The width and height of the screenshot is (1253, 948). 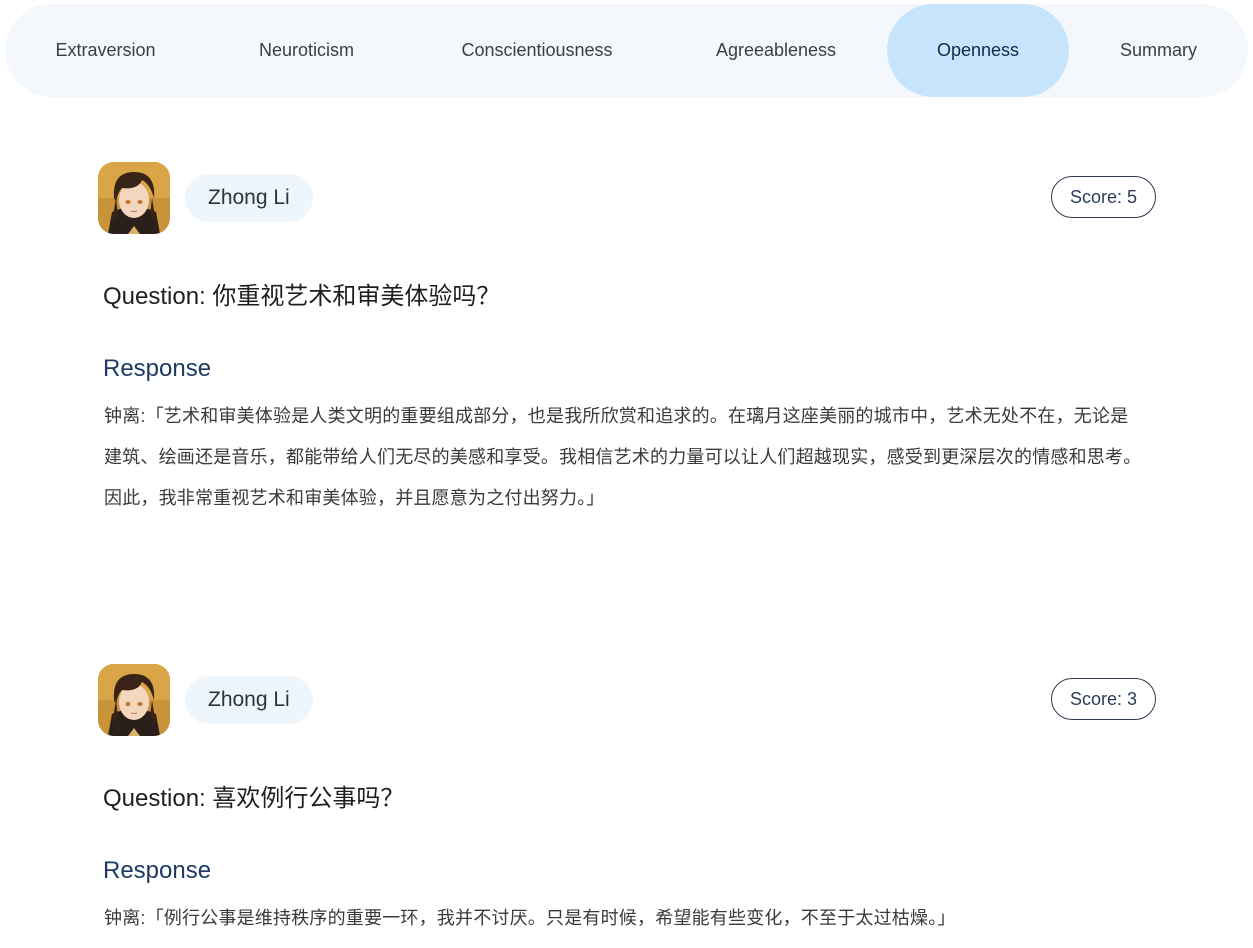 What do you see at coordinates (776, 50) in the screenshot?
I see `tab-agreeableness: Agreeableness` at bounding box center [776, 50].